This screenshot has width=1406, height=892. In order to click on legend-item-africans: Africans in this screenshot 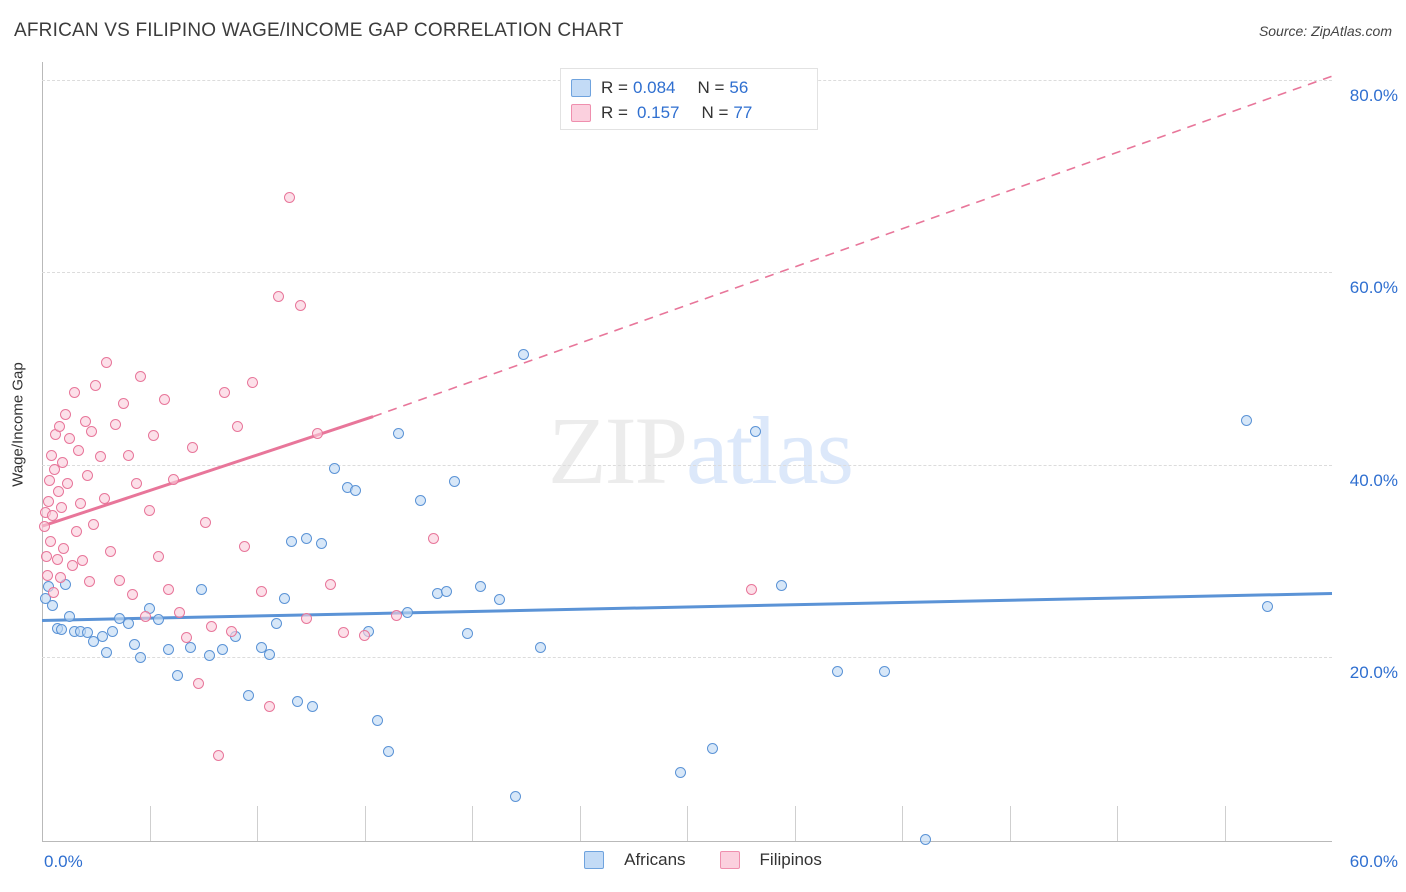, I will do `click(635, 860)`.